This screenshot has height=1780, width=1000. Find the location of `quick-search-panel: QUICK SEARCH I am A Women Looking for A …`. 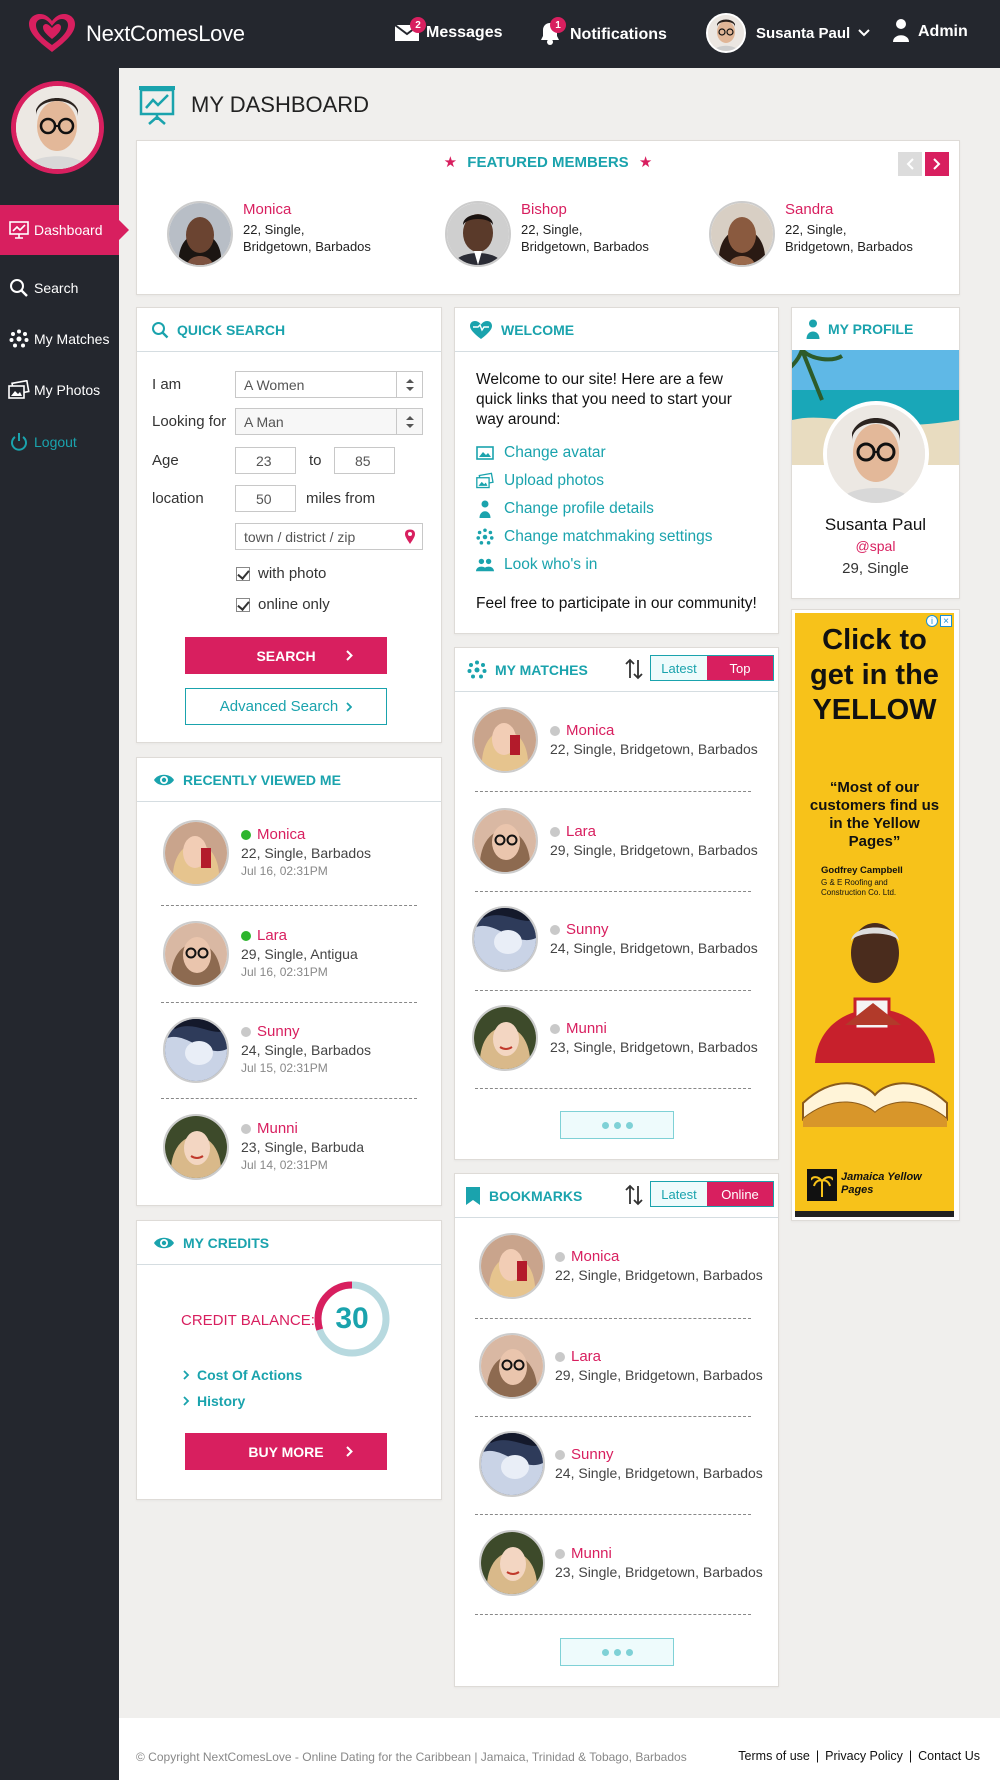

quick-search-panel: QUICK SEARCH I am A Women Looking for A … is located at coordinates (289, 525).